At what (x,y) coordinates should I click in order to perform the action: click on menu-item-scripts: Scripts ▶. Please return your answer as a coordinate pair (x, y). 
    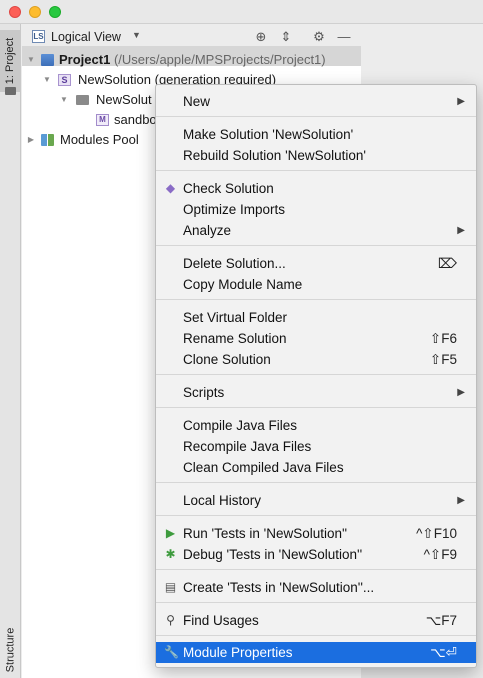
    Looking at the image, I should click on (316, 392).